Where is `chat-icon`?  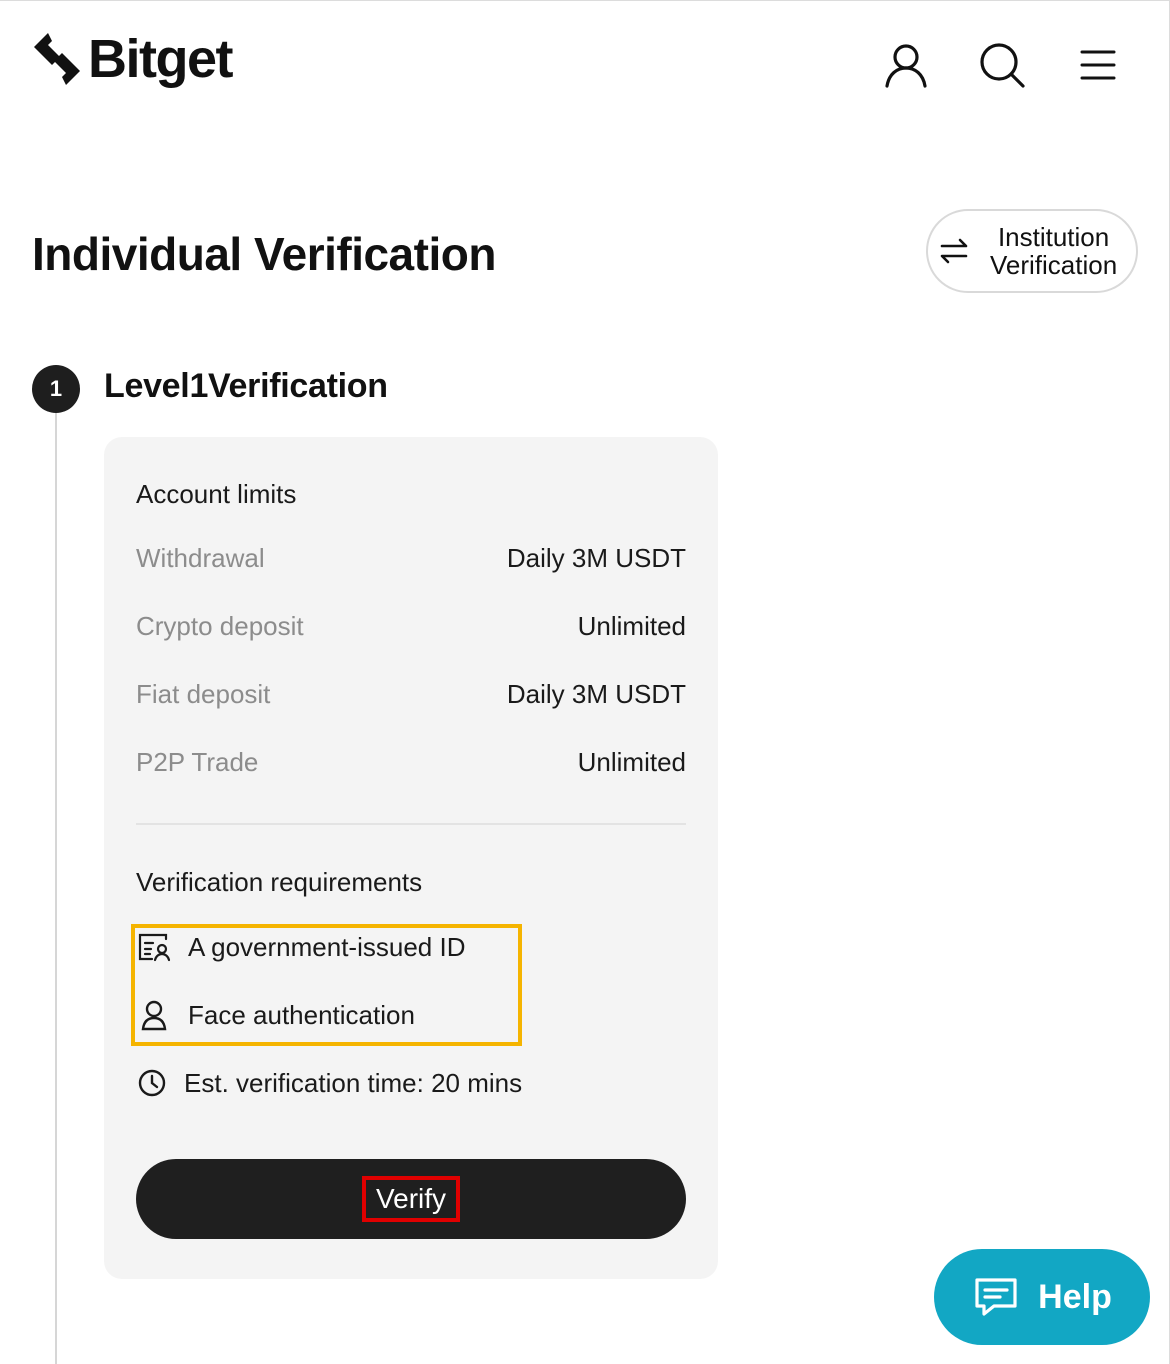
chat-icon is located at coordinates (996, 1297).